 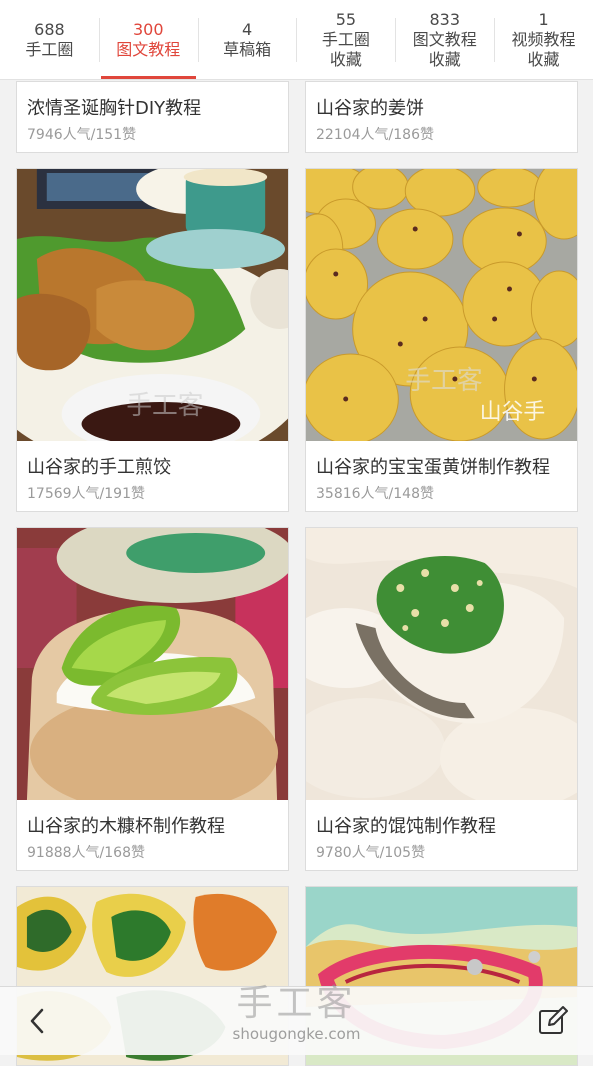 I want to click on tab-tutorial-favorites: 833 图文教程 收藏, so click(x=444, y=39).